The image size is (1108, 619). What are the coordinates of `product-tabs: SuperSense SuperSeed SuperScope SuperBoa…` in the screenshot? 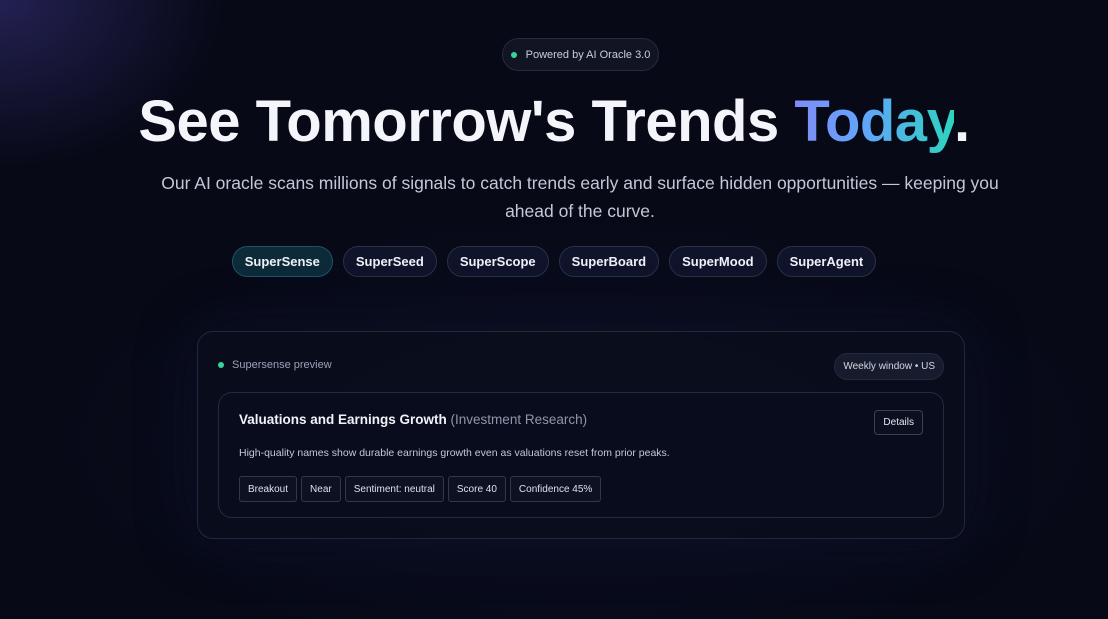 It's located at (554, 261).